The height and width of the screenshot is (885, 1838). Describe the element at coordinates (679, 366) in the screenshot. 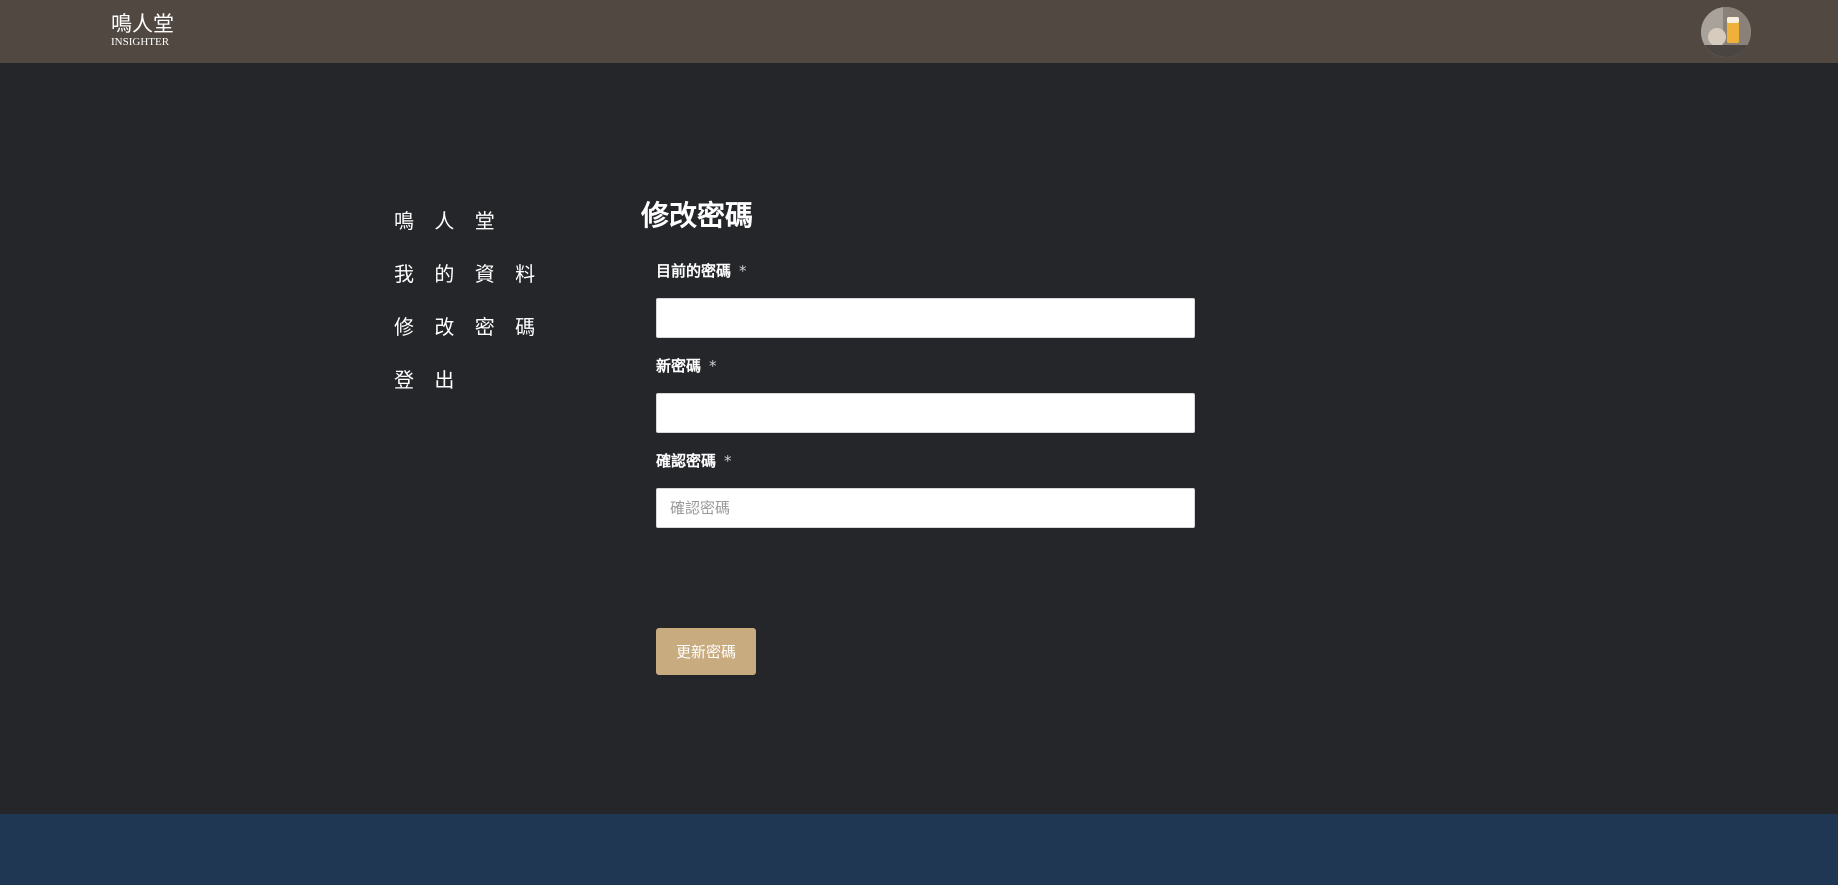

I see `new-password-label-text: 新密碼` at that location.